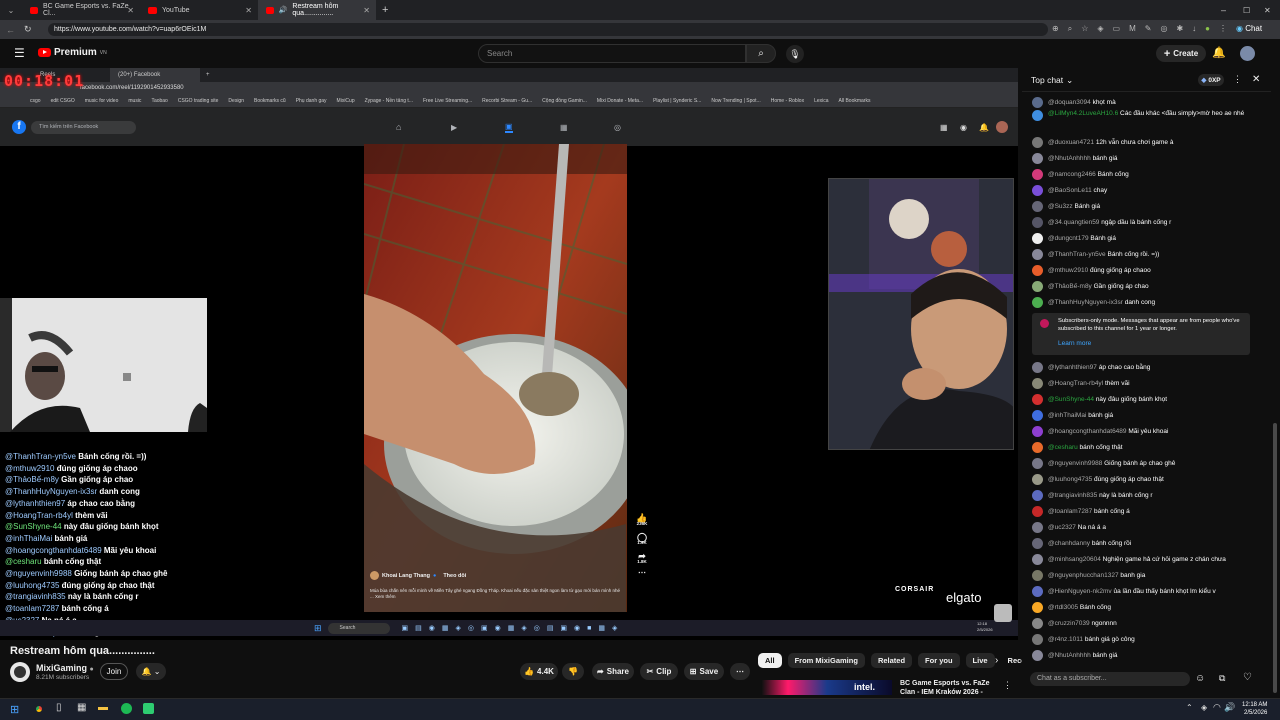  What do you see at coordinates (81, 10) in the screenshot?
I see `tab-bc-game: BC Game Esports vs. FaZe Cl... ✕` at bounding box center [81, 10].